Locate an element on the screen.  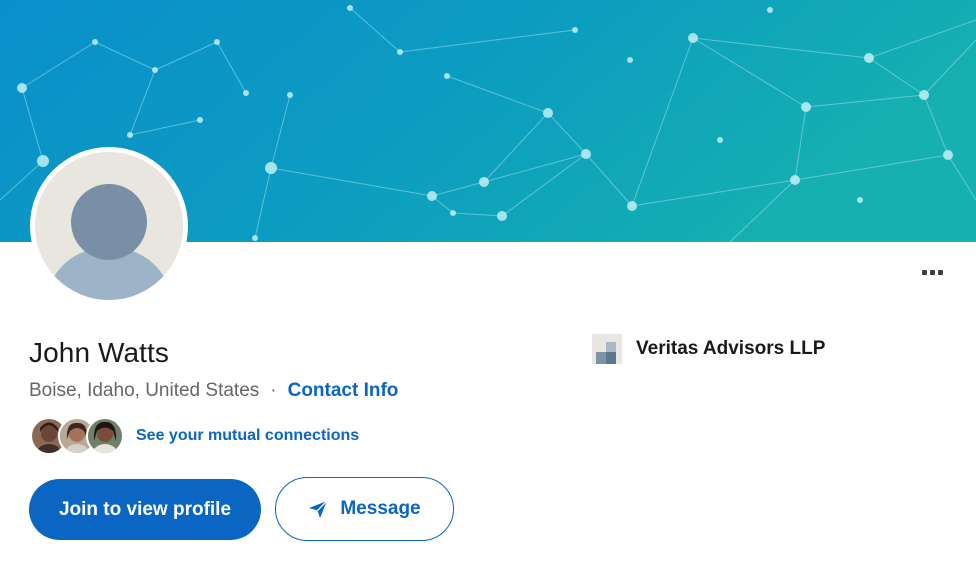
default-avatar-icon is located at coordinates (109, 226).